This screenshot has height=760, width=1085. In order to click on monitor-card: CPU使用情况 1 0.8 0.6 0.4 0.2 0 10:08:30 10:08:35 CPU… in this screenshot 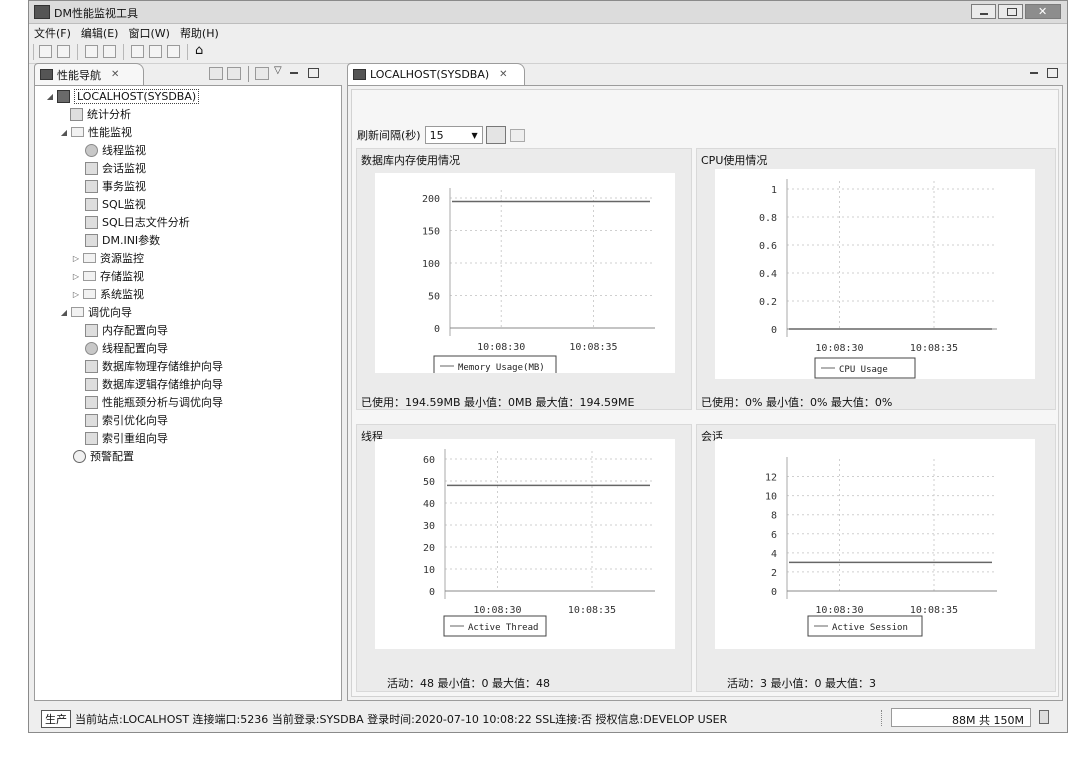, I will do `click(876, 279)`.